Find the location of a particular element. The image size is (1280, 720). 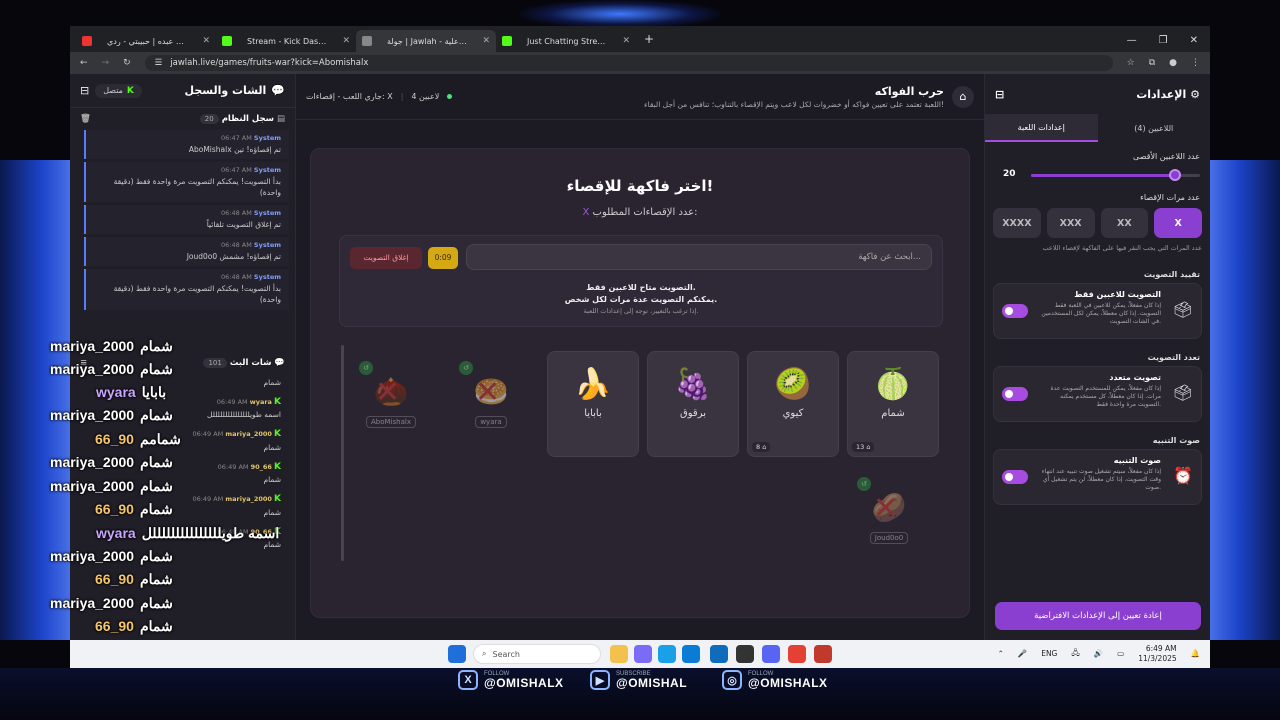

extensions-icon: ⧉ is located at coordinates (1152, 63).